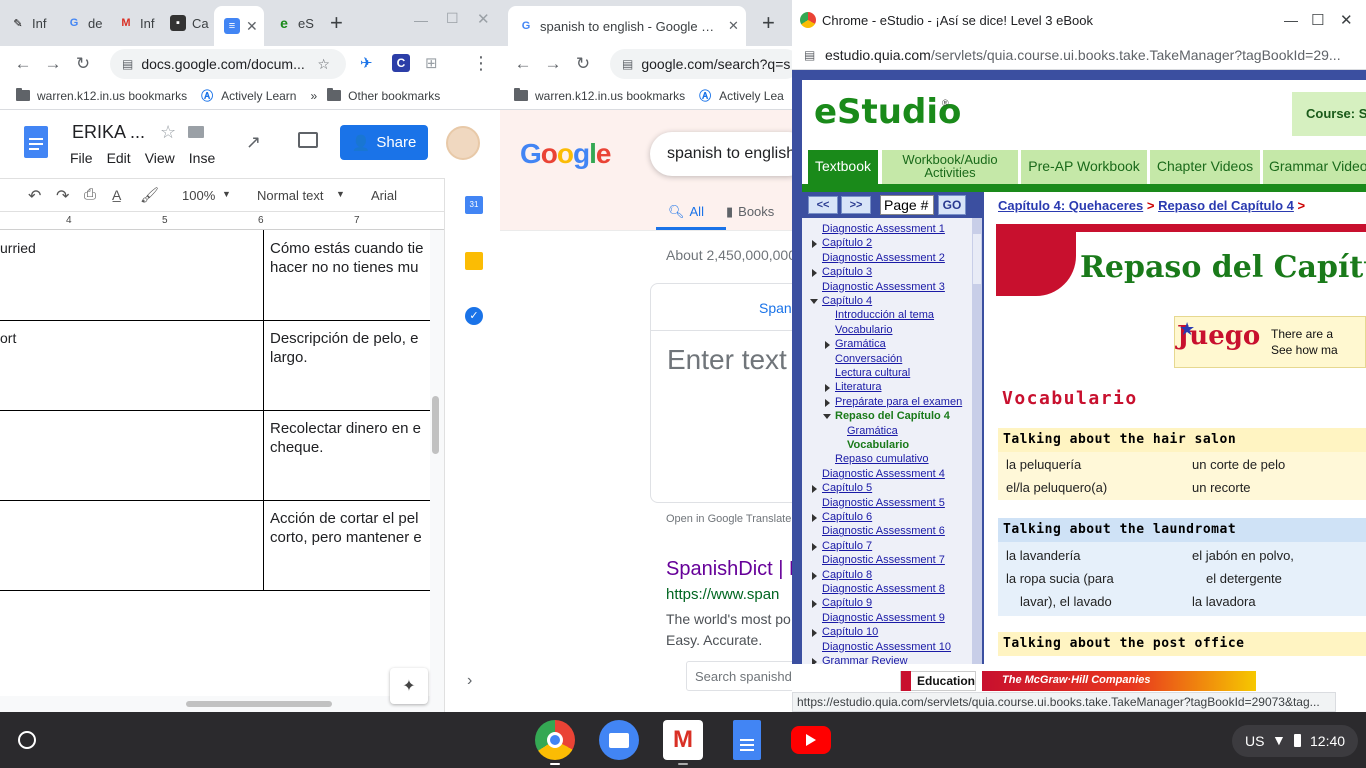 The image size is (1366, 768). Describe the element at coordinates (474, 261) in the screenshot. I see `keep-icon` at that location.